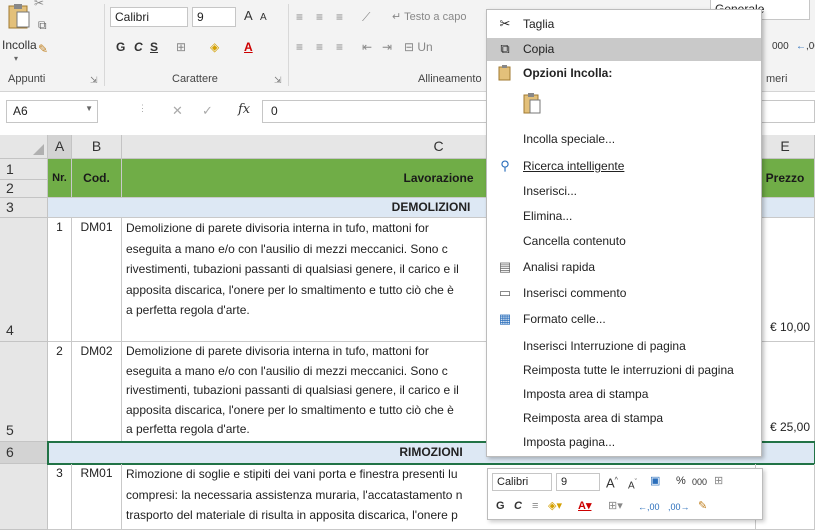  Describe the element at coordinates (535, 506) in the screenshot. I see `mini-align-icon: ≡` at that location.